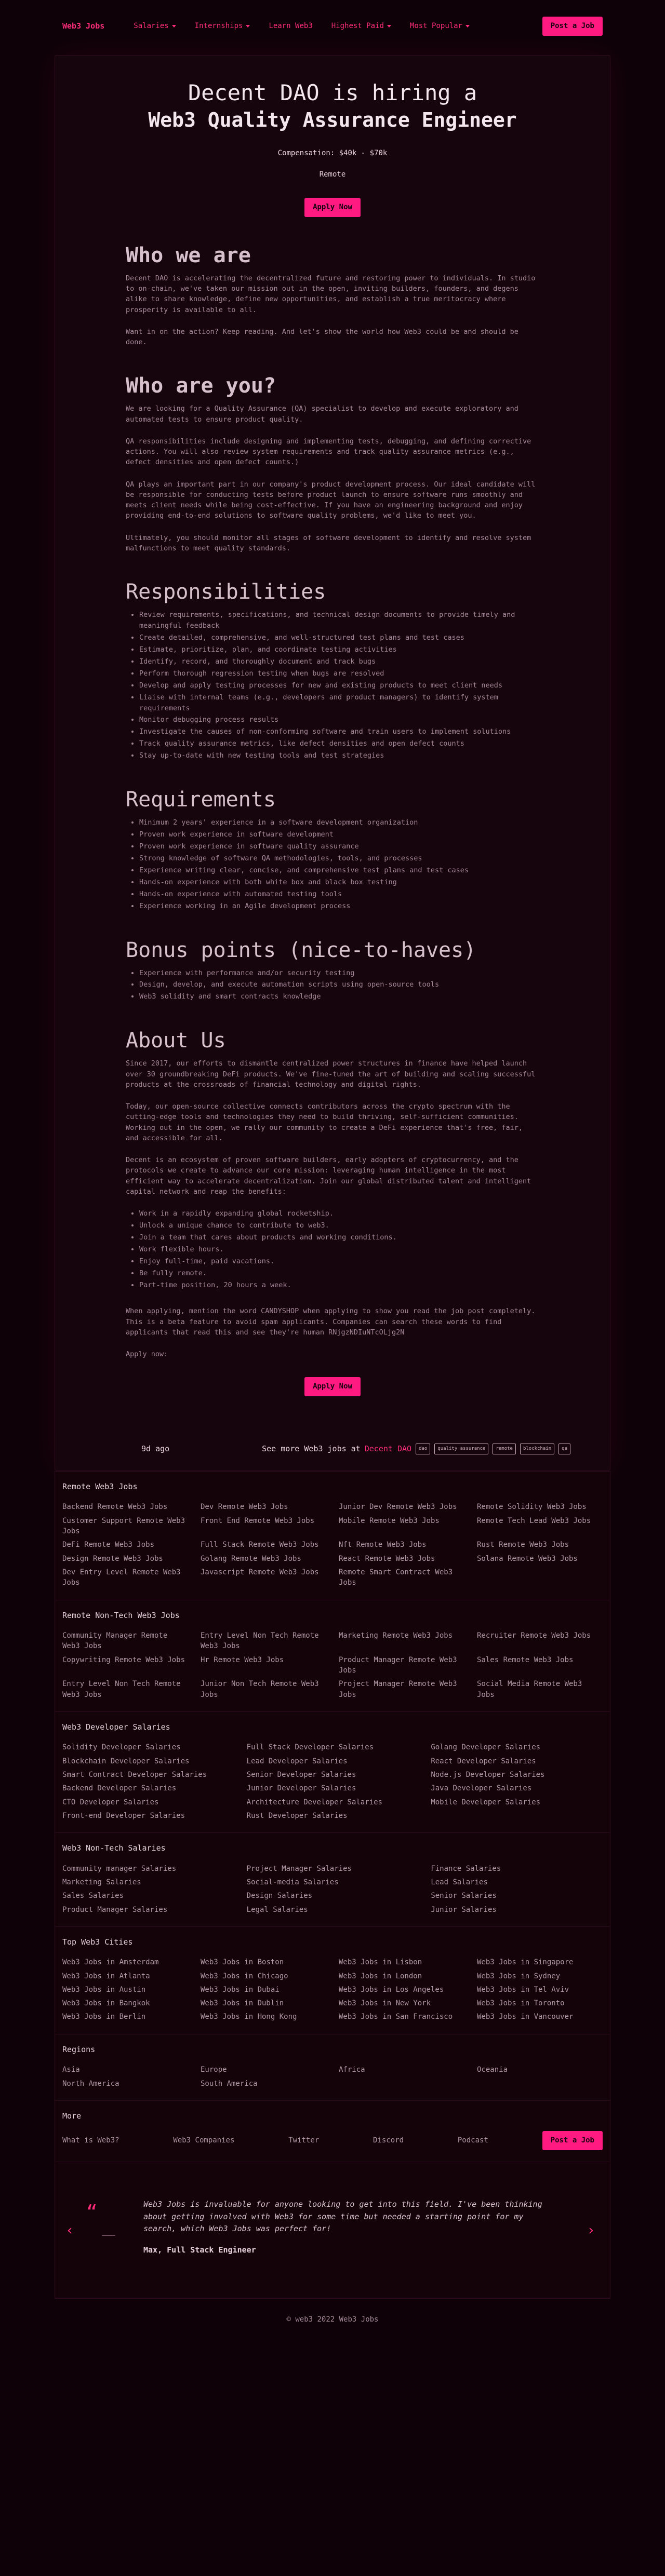 This screenshot has width=665, height=2576. Describe the element at coordinates (333, 1869) in the screenshot. I see `footer-link: Project Manager Salaries` at that location.